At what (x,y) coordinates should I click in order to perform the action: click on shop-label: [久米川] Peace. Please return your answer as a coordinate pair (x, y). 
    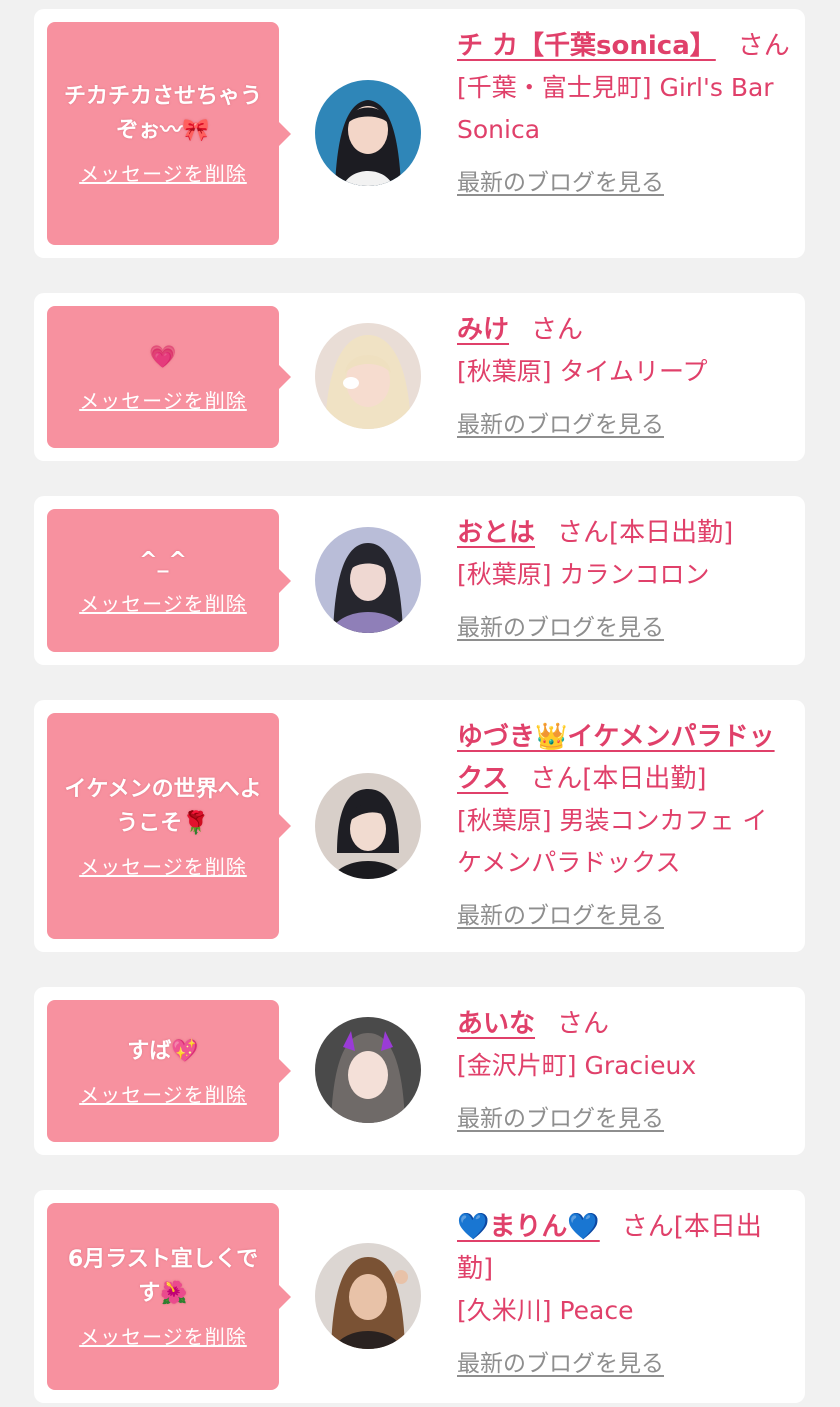
    Looking at the image, I should click on (545, 1310).